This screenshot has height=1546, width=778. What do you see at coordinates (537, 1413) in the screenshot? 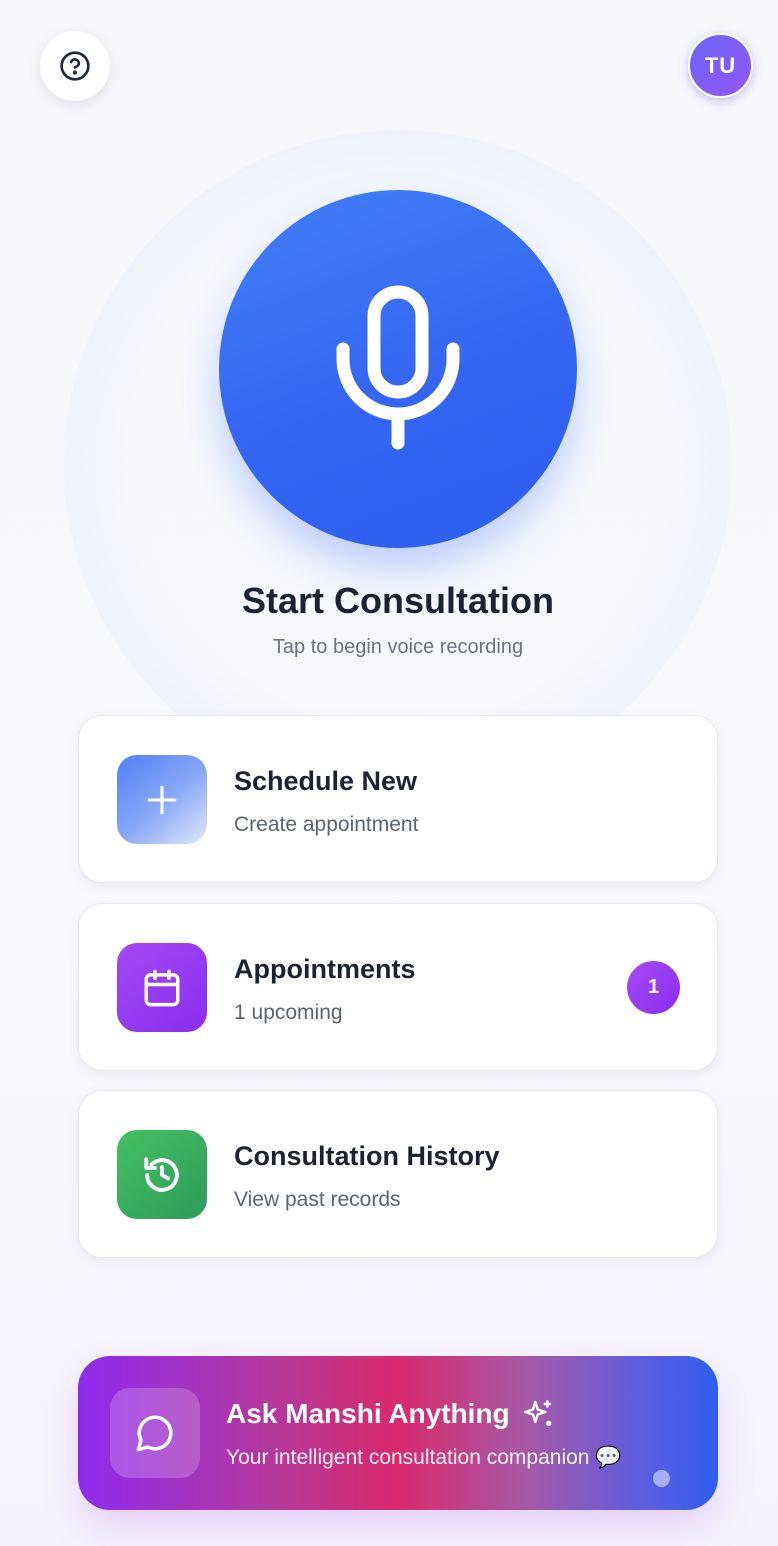
I see `sparkles-icon` at bounding box center [537, 1413].